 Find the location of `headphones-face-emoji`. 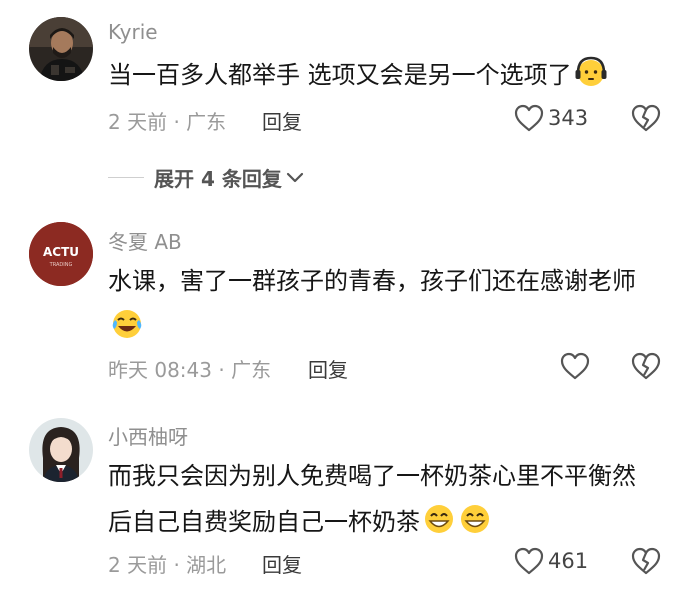

headphones-face-emoji is located at coordinates (591, 72).